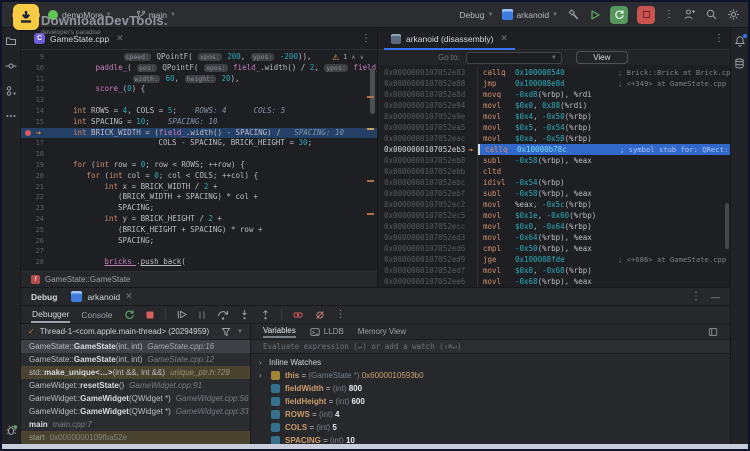  What do you see at coordinates (715, 297) in the screenshot?
I see `hide-panel-icon: —` at bounding box center [715, 297].